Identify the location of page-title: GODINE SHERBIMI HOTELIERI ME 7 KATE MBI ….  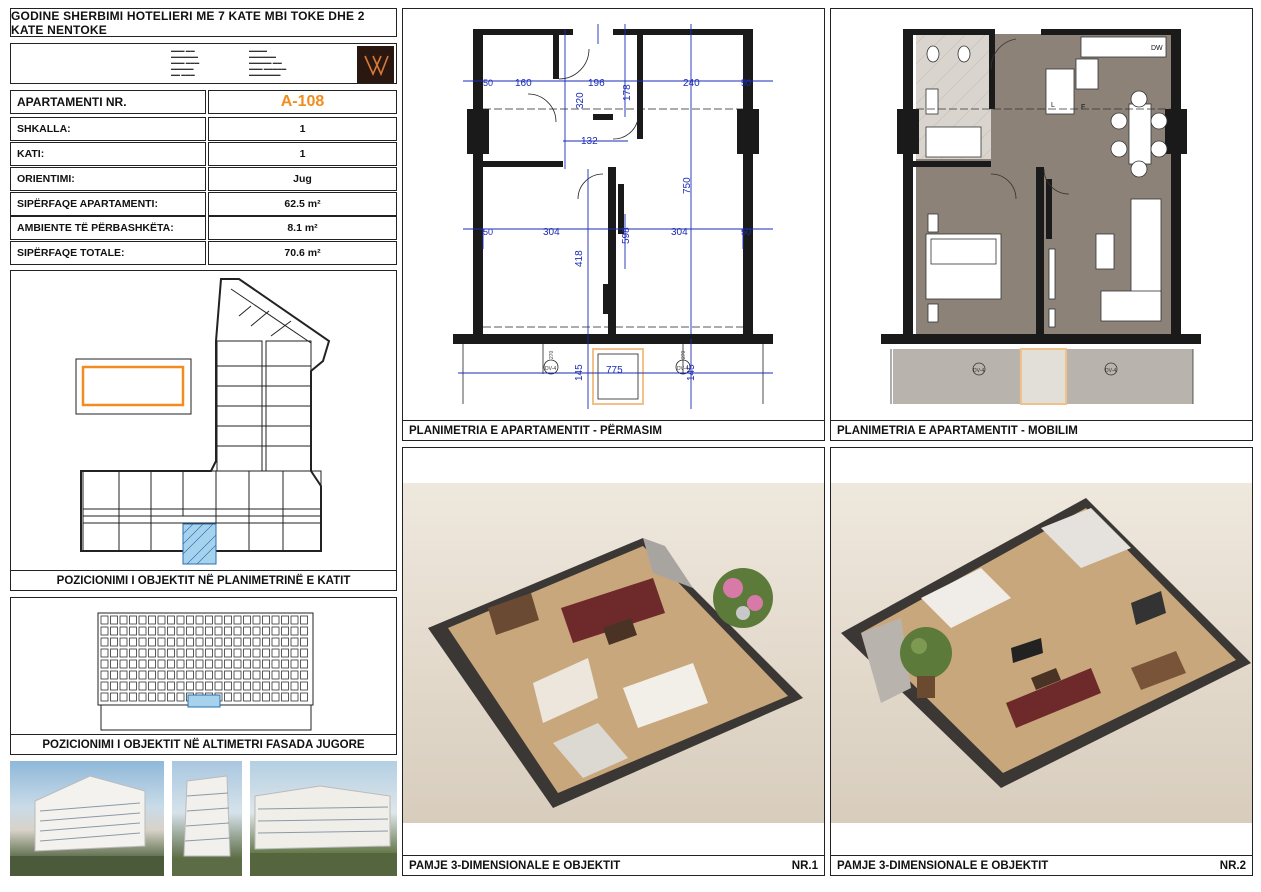
(203, 22).